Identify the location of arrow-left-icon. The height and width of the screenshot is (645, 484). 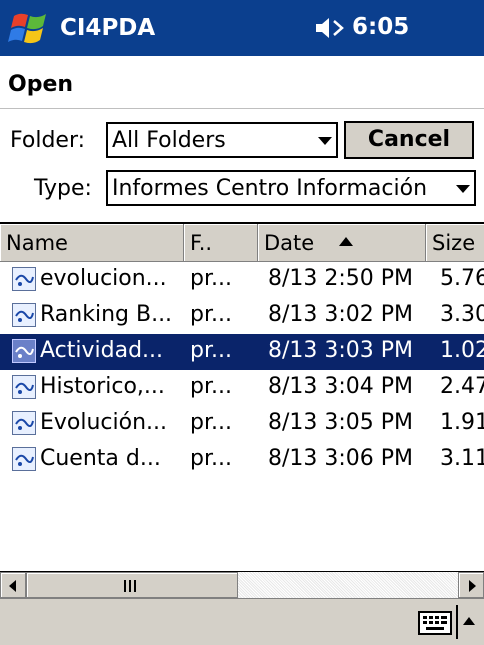
(12, 586).